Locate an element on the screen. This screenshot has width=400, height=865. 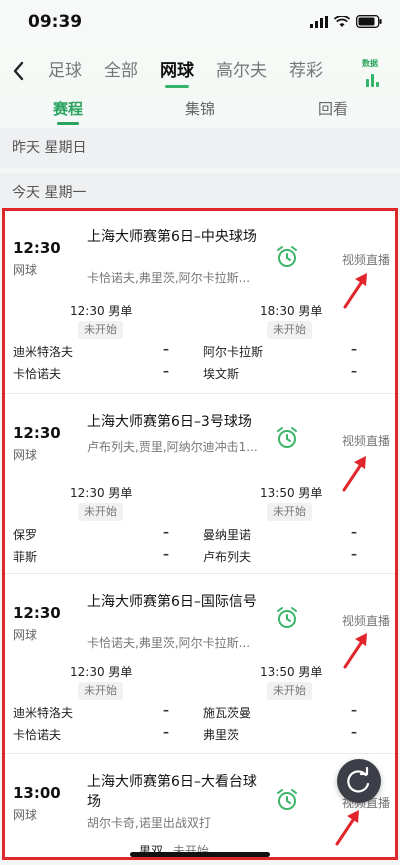
status-time: 09:39 is located at coordinates (55, 22).